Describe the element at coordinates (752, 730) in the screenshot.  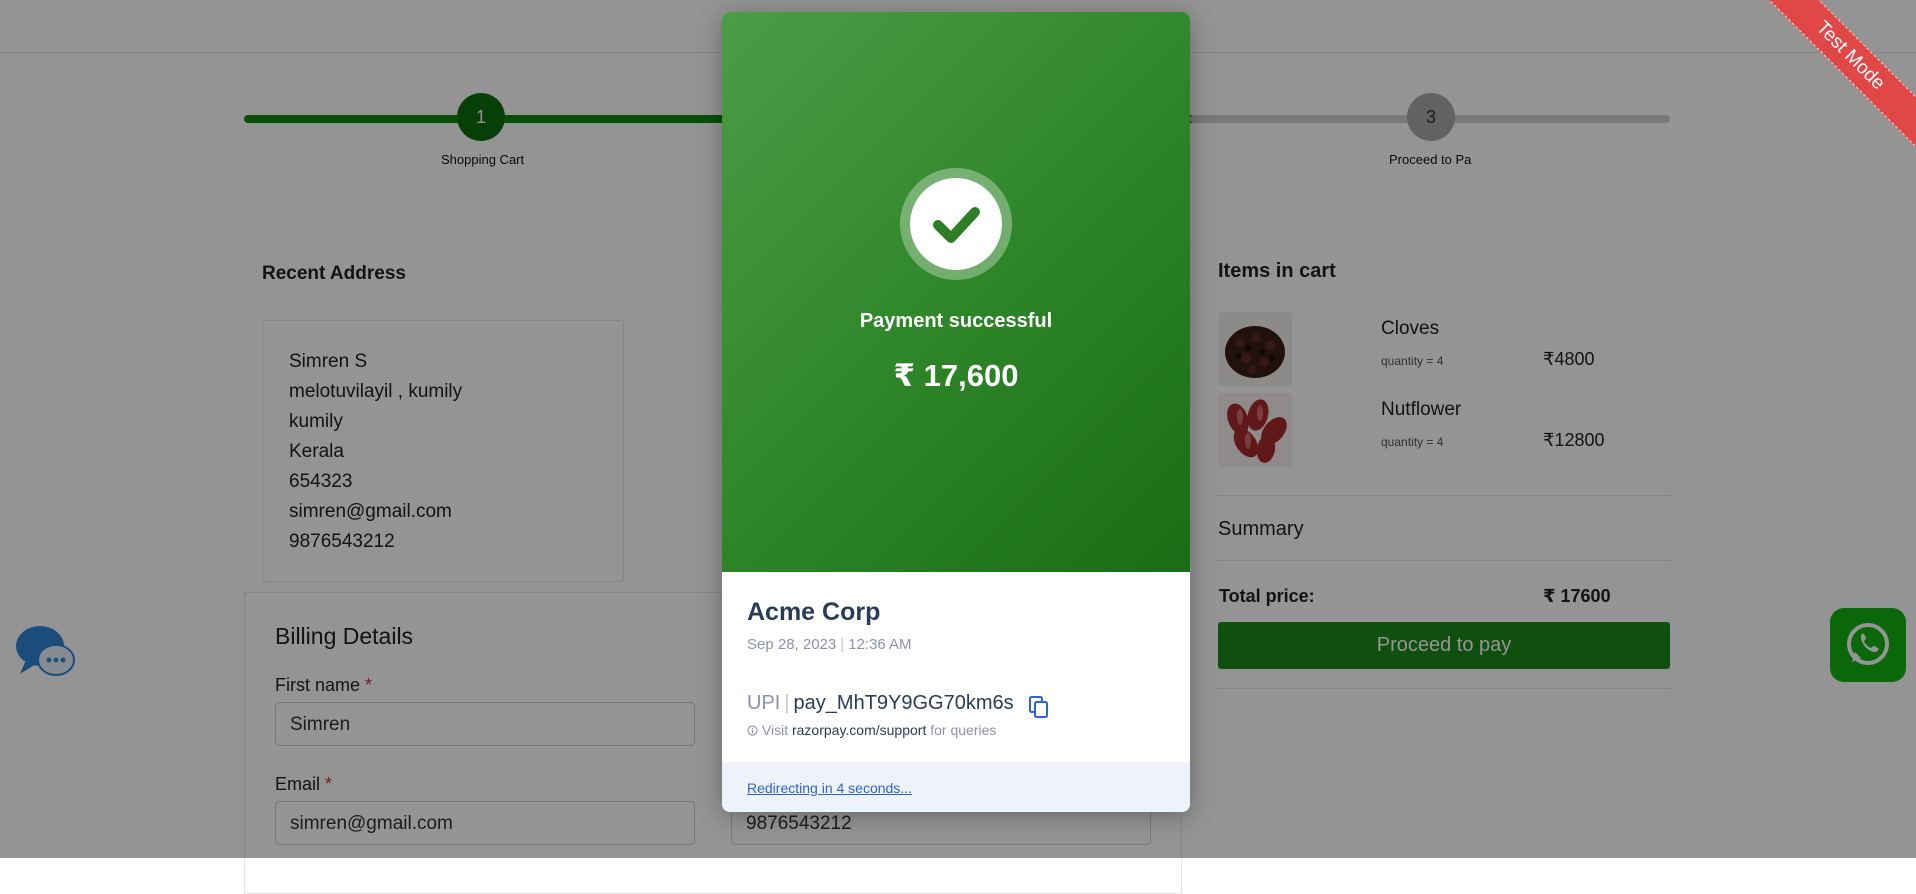
I see `info-icon` at that location.